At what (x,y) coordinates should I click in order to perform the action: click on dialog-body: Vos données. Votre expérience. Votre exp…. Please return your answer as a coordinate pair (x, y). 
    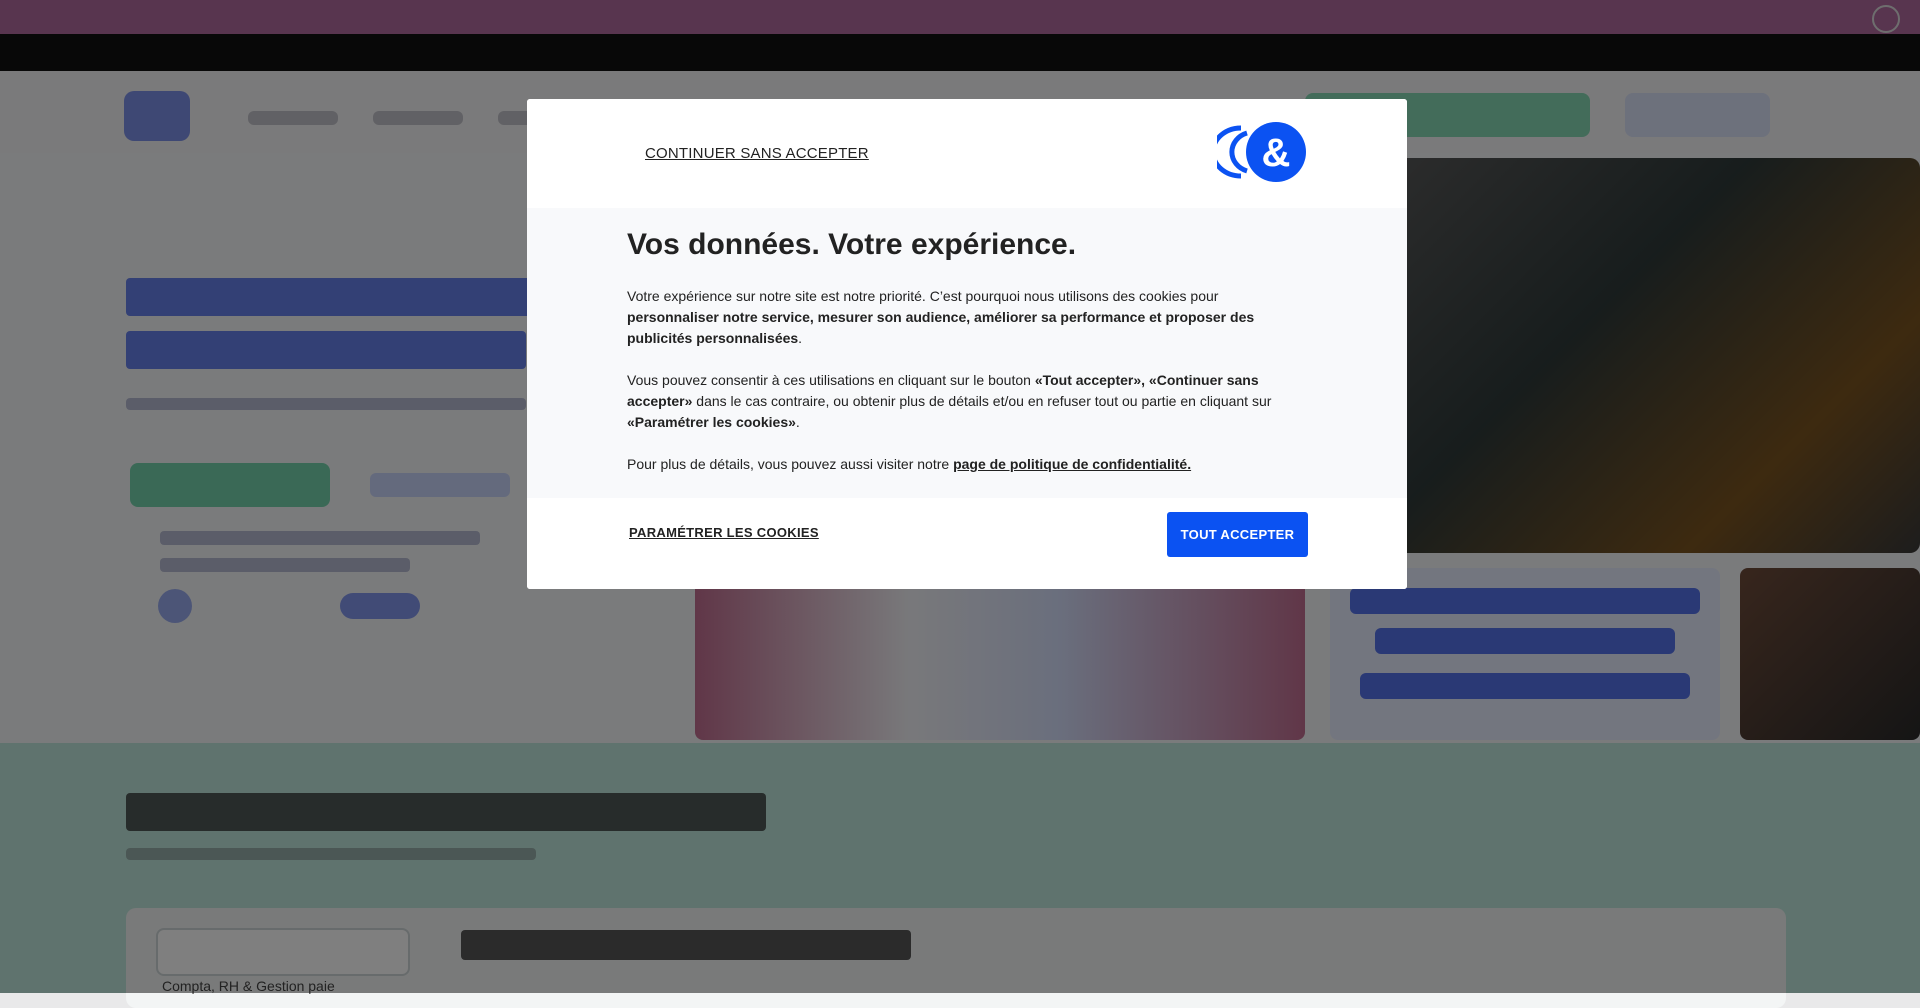
    Looking at the image, I should click on (967, 353).